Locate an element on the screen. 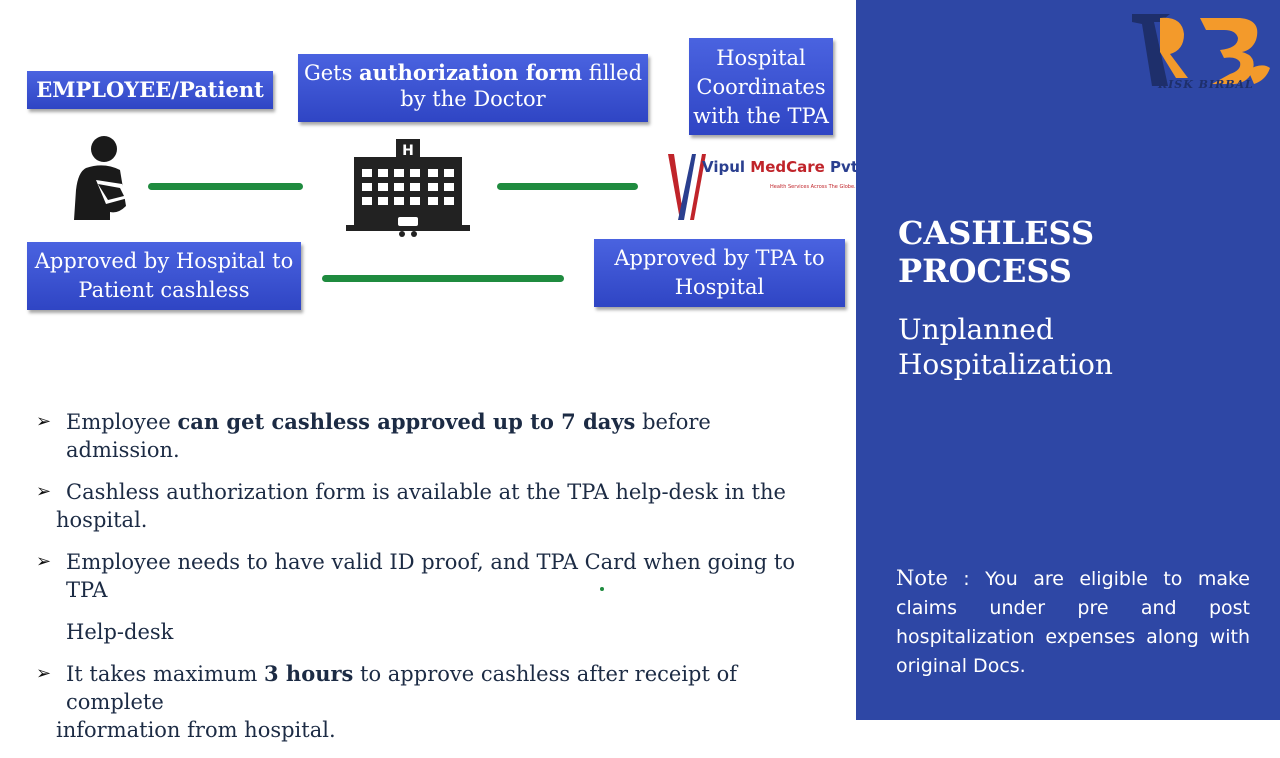 The width and height of the screenshot is (1280, 758). panel-title: CASHLESS PROCESS is located at coordinates (996, 252).